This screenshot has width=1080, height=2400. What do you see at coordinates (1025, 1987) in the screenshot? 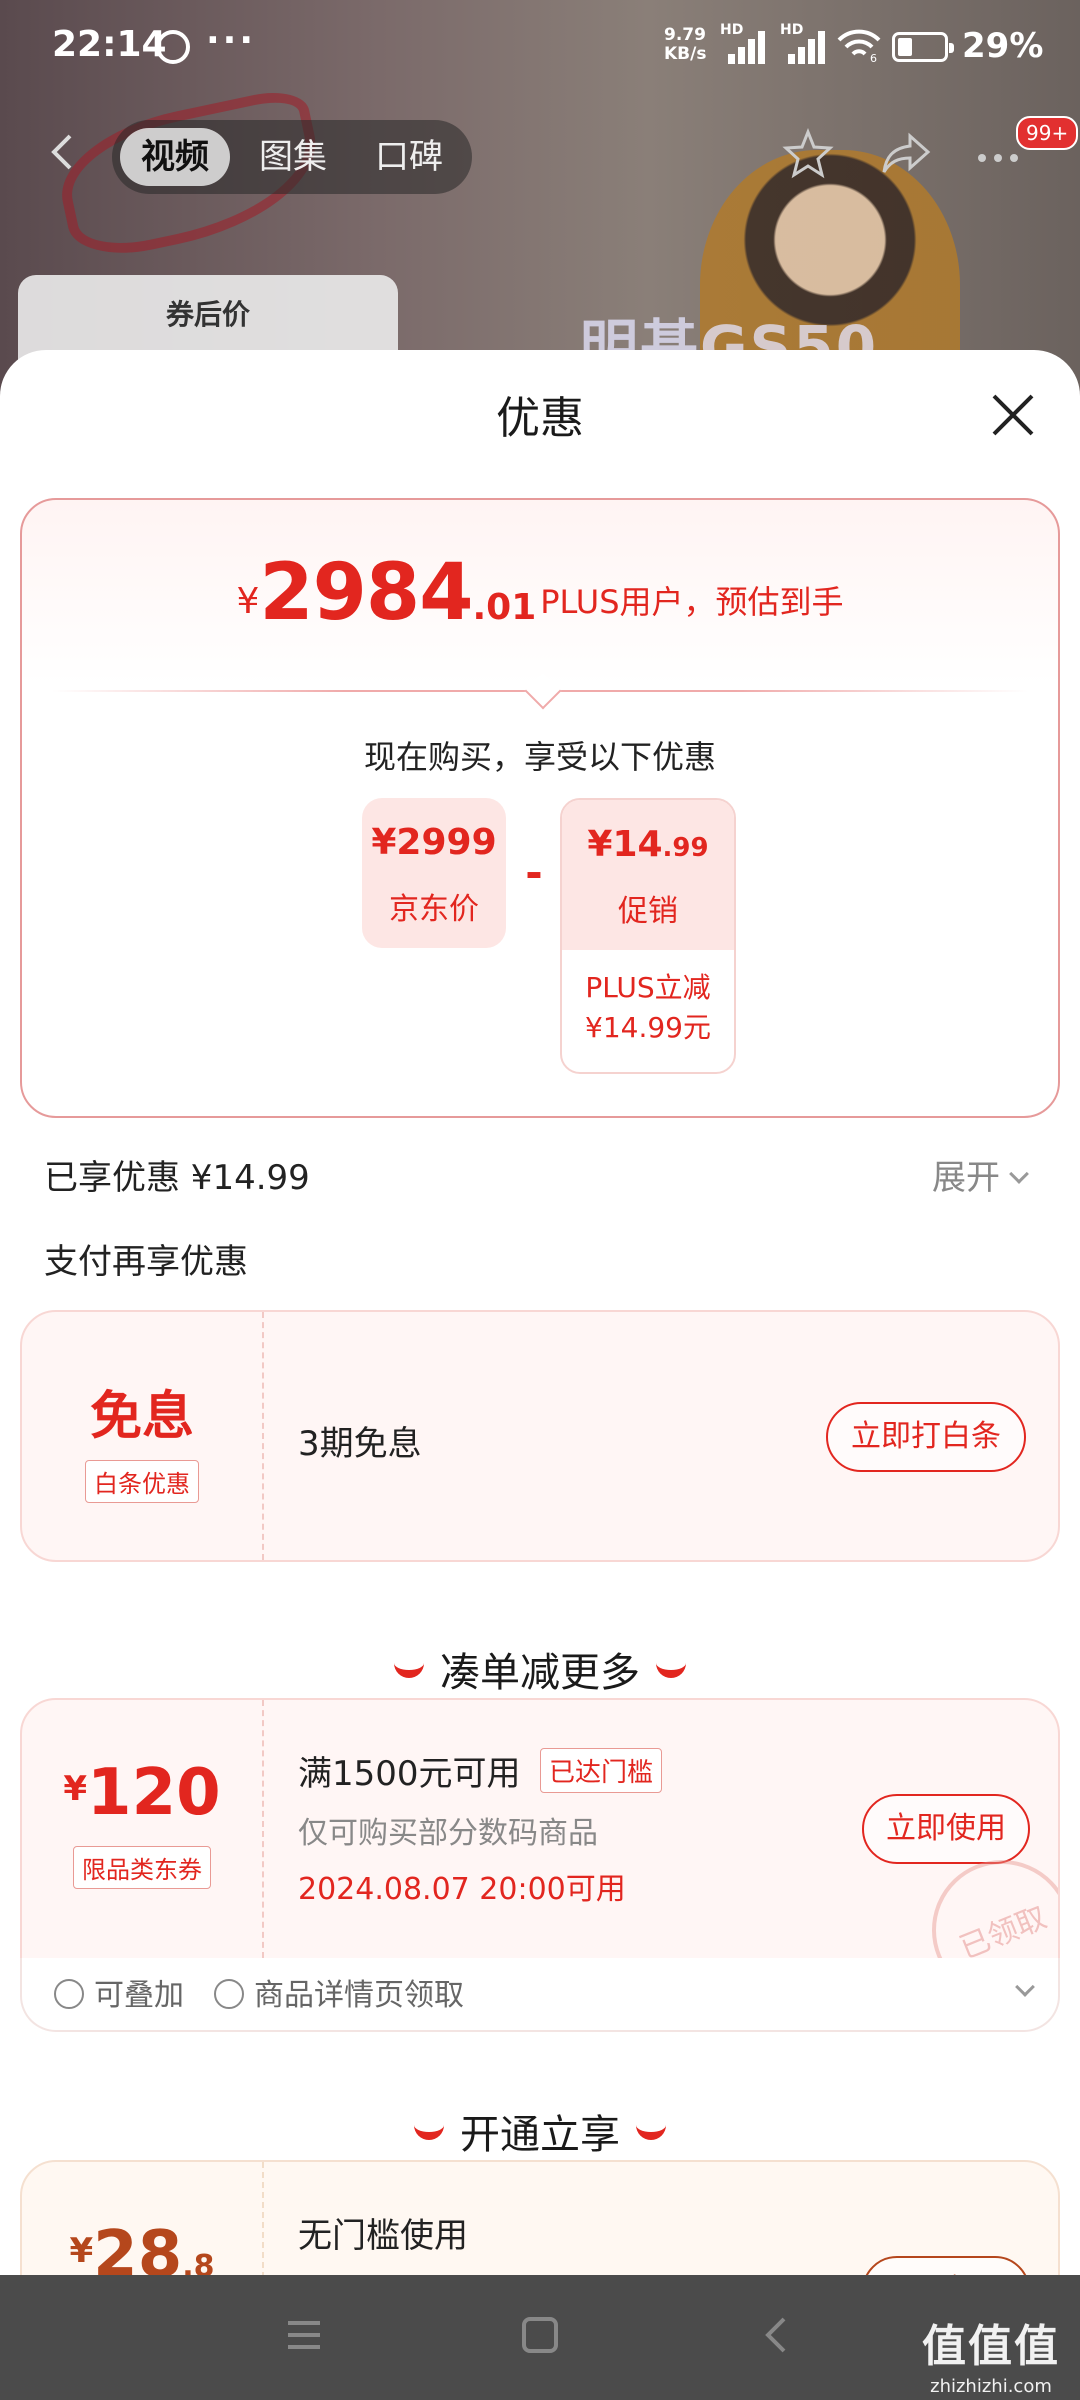
I see `coupon-expand-chevron-icon` at bounding box center [1025, 1987].